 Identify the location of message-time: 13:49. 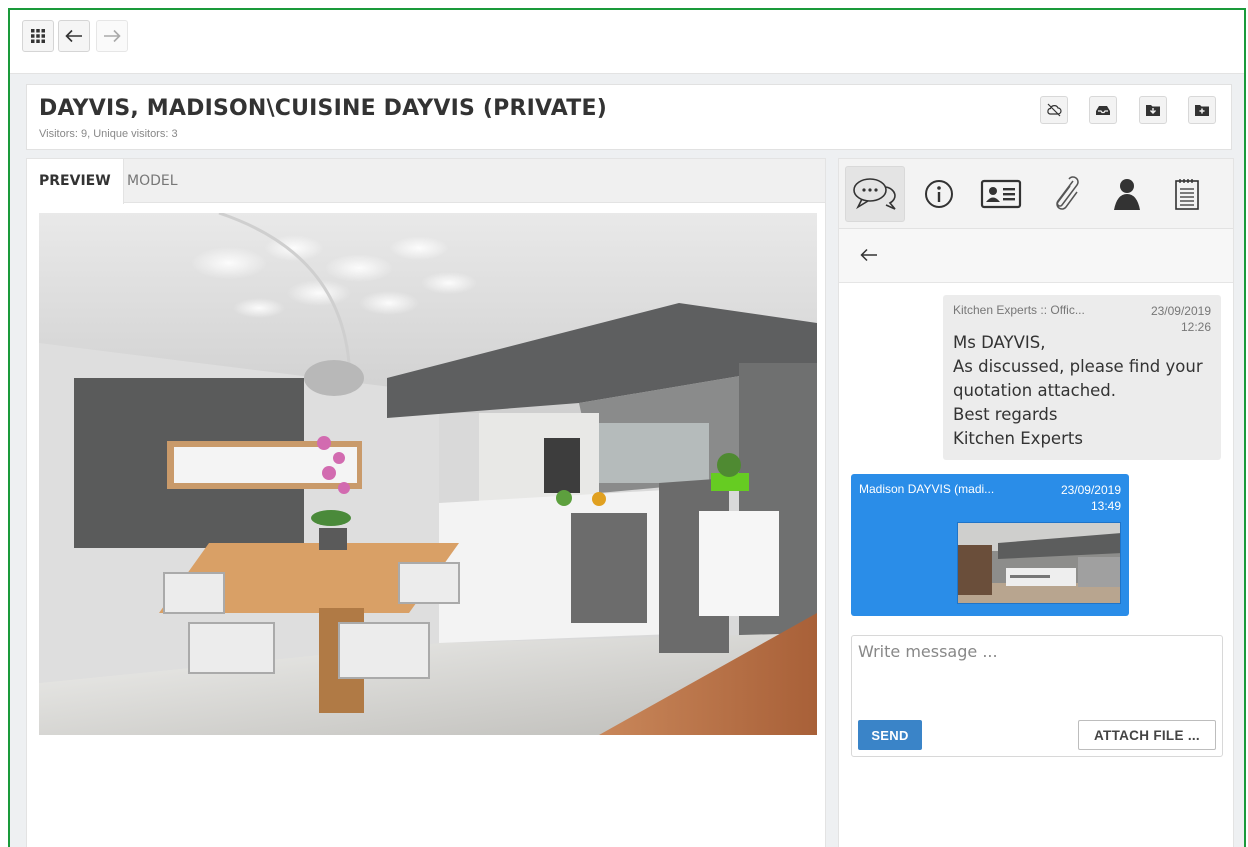
(1105, 506).